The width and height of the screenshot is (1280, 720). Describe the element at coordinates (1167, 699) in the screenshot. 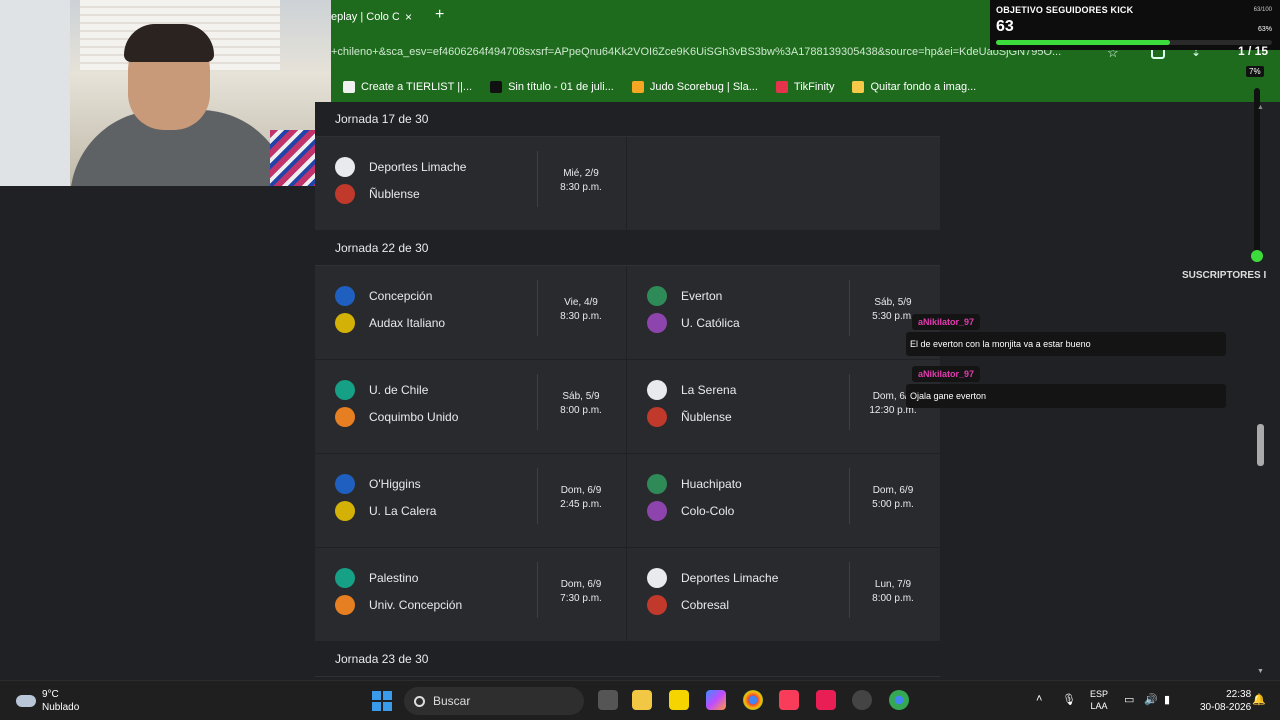

I see `battery-icon: ▮` at that location.